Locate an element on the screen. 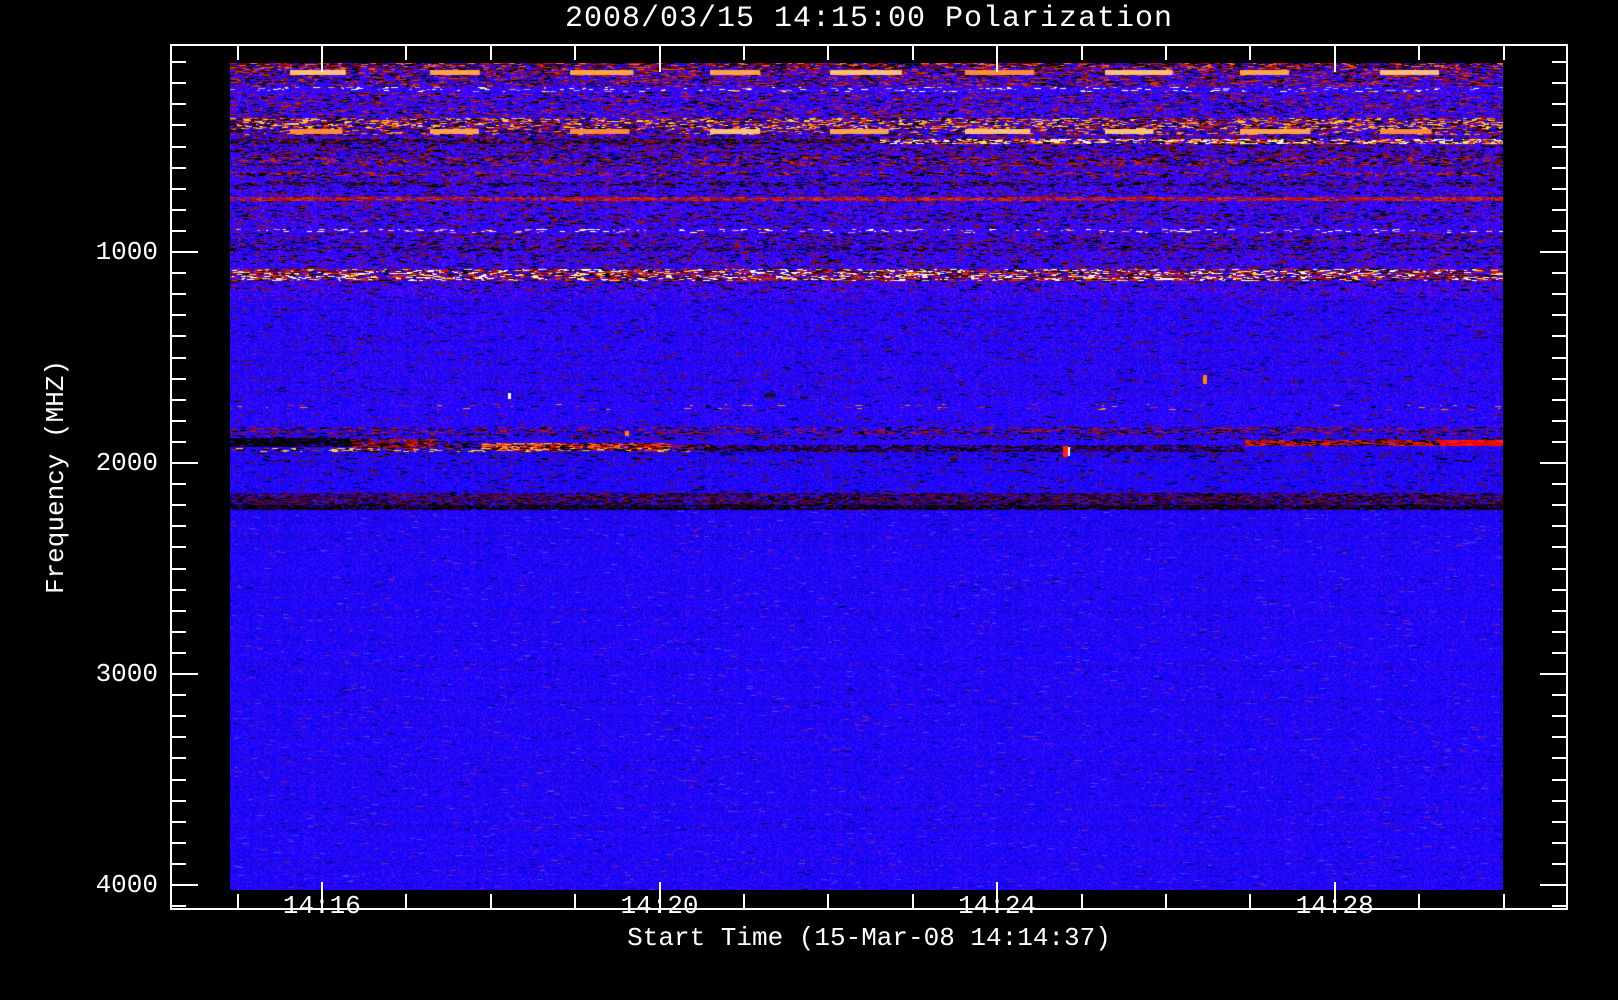 This screenshot has height=1000, width=1618. x-tick-label: 14:16 is located at coordinates (321, 906).